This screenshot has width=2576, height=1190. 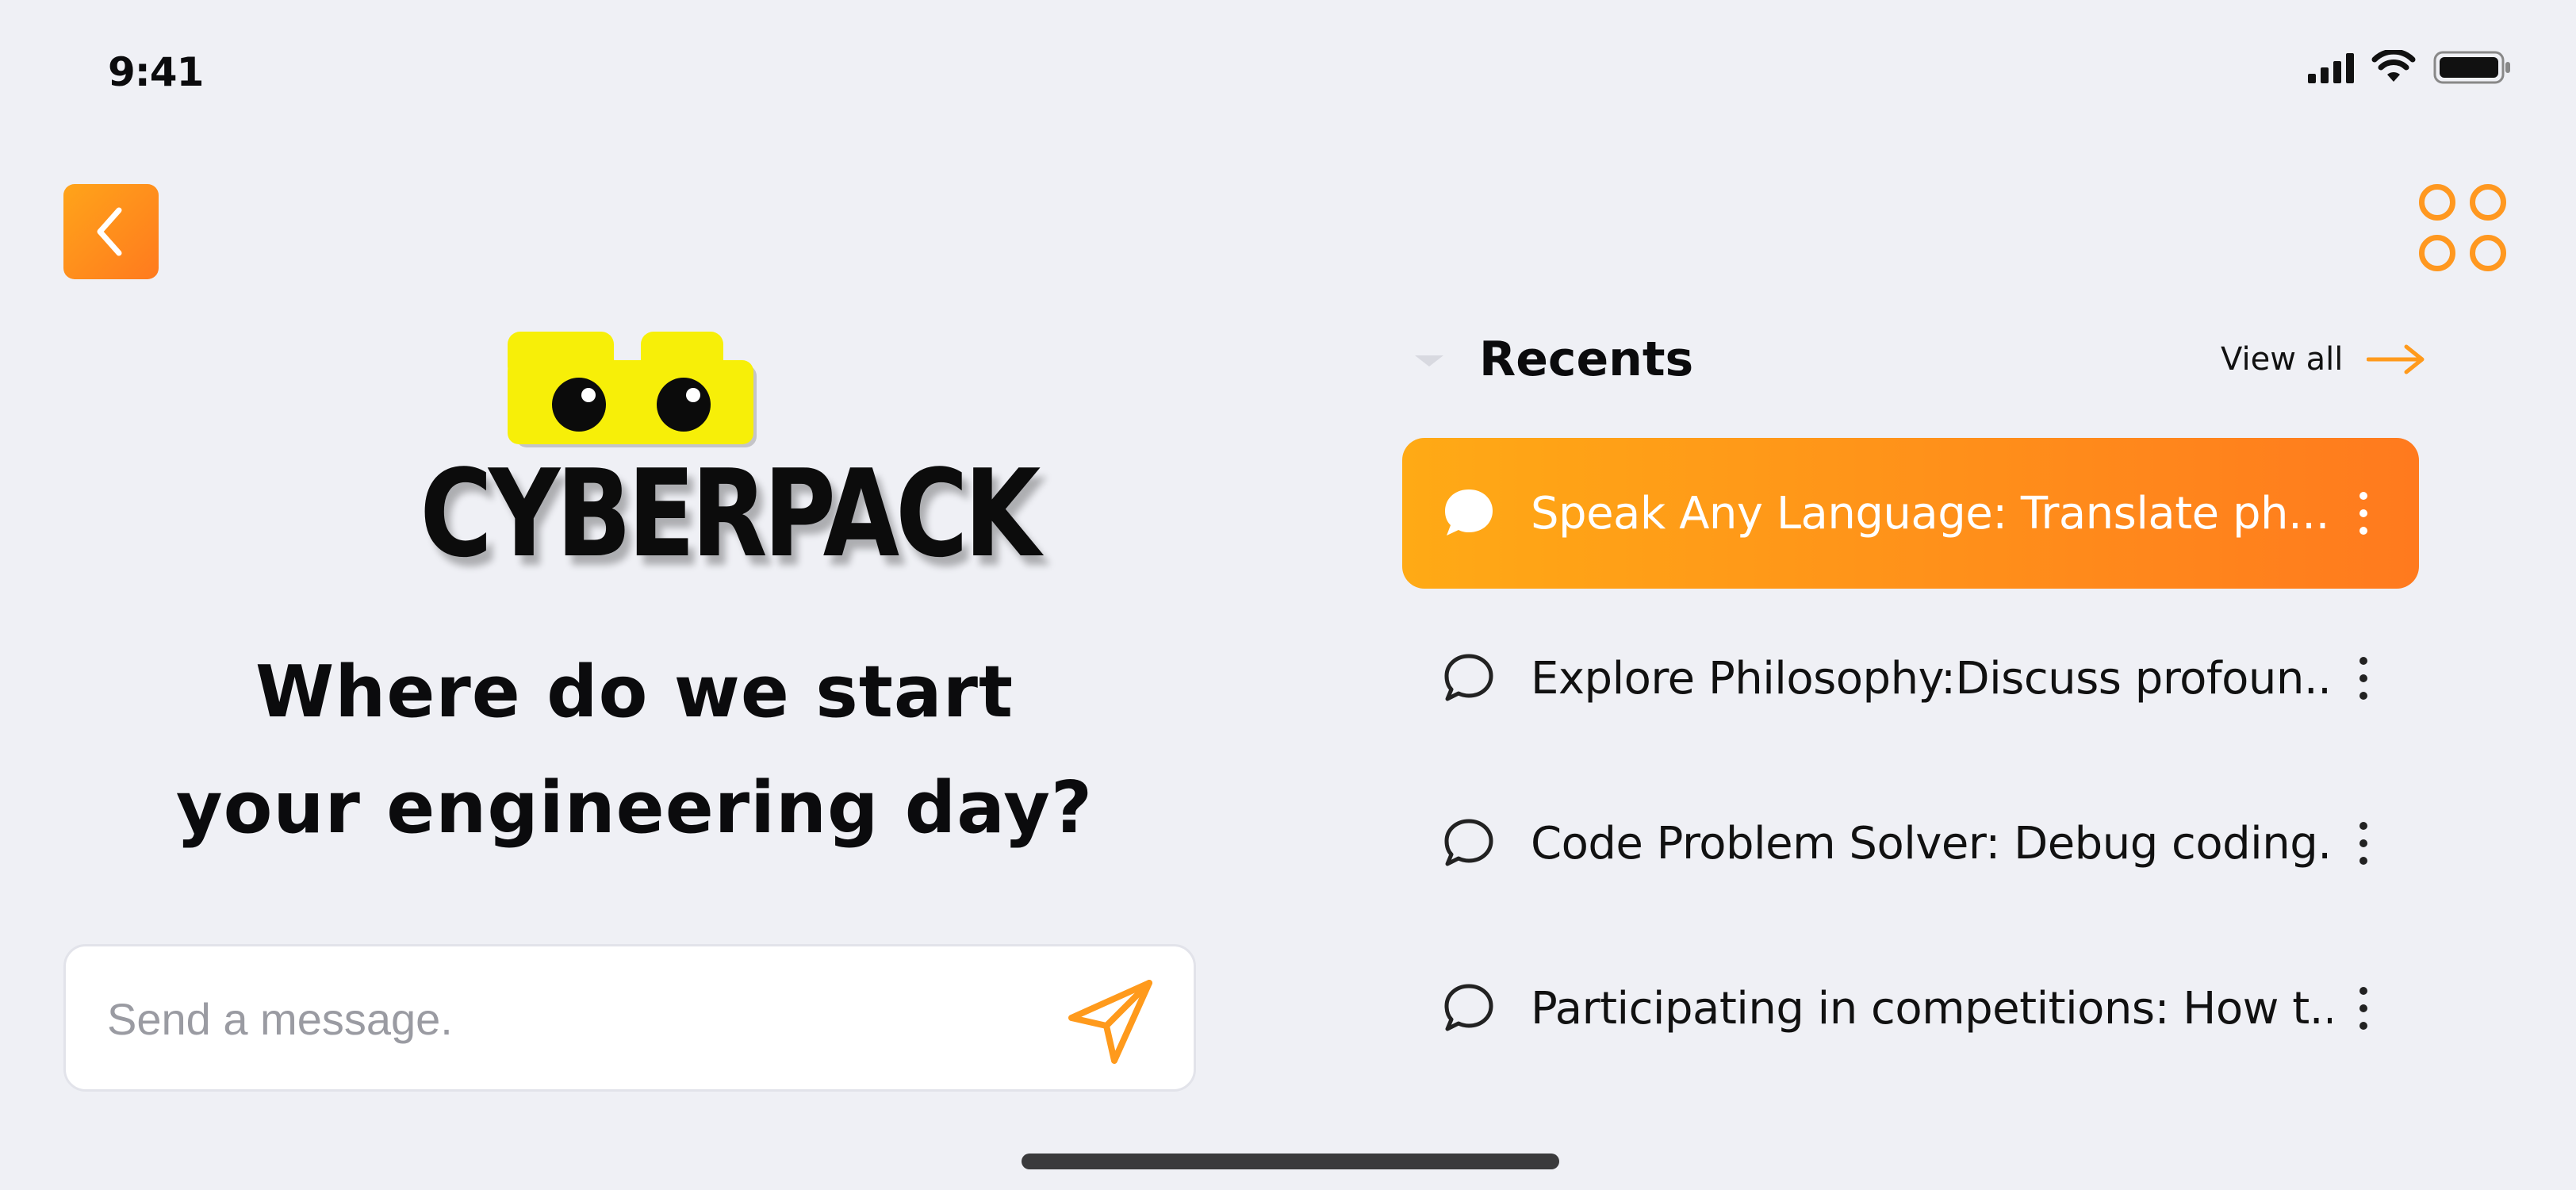 What do you see at coordinates (730, 513) in the screenshot?
I see `brand-name: CYBERPACK` at bounding box center [730, 513].